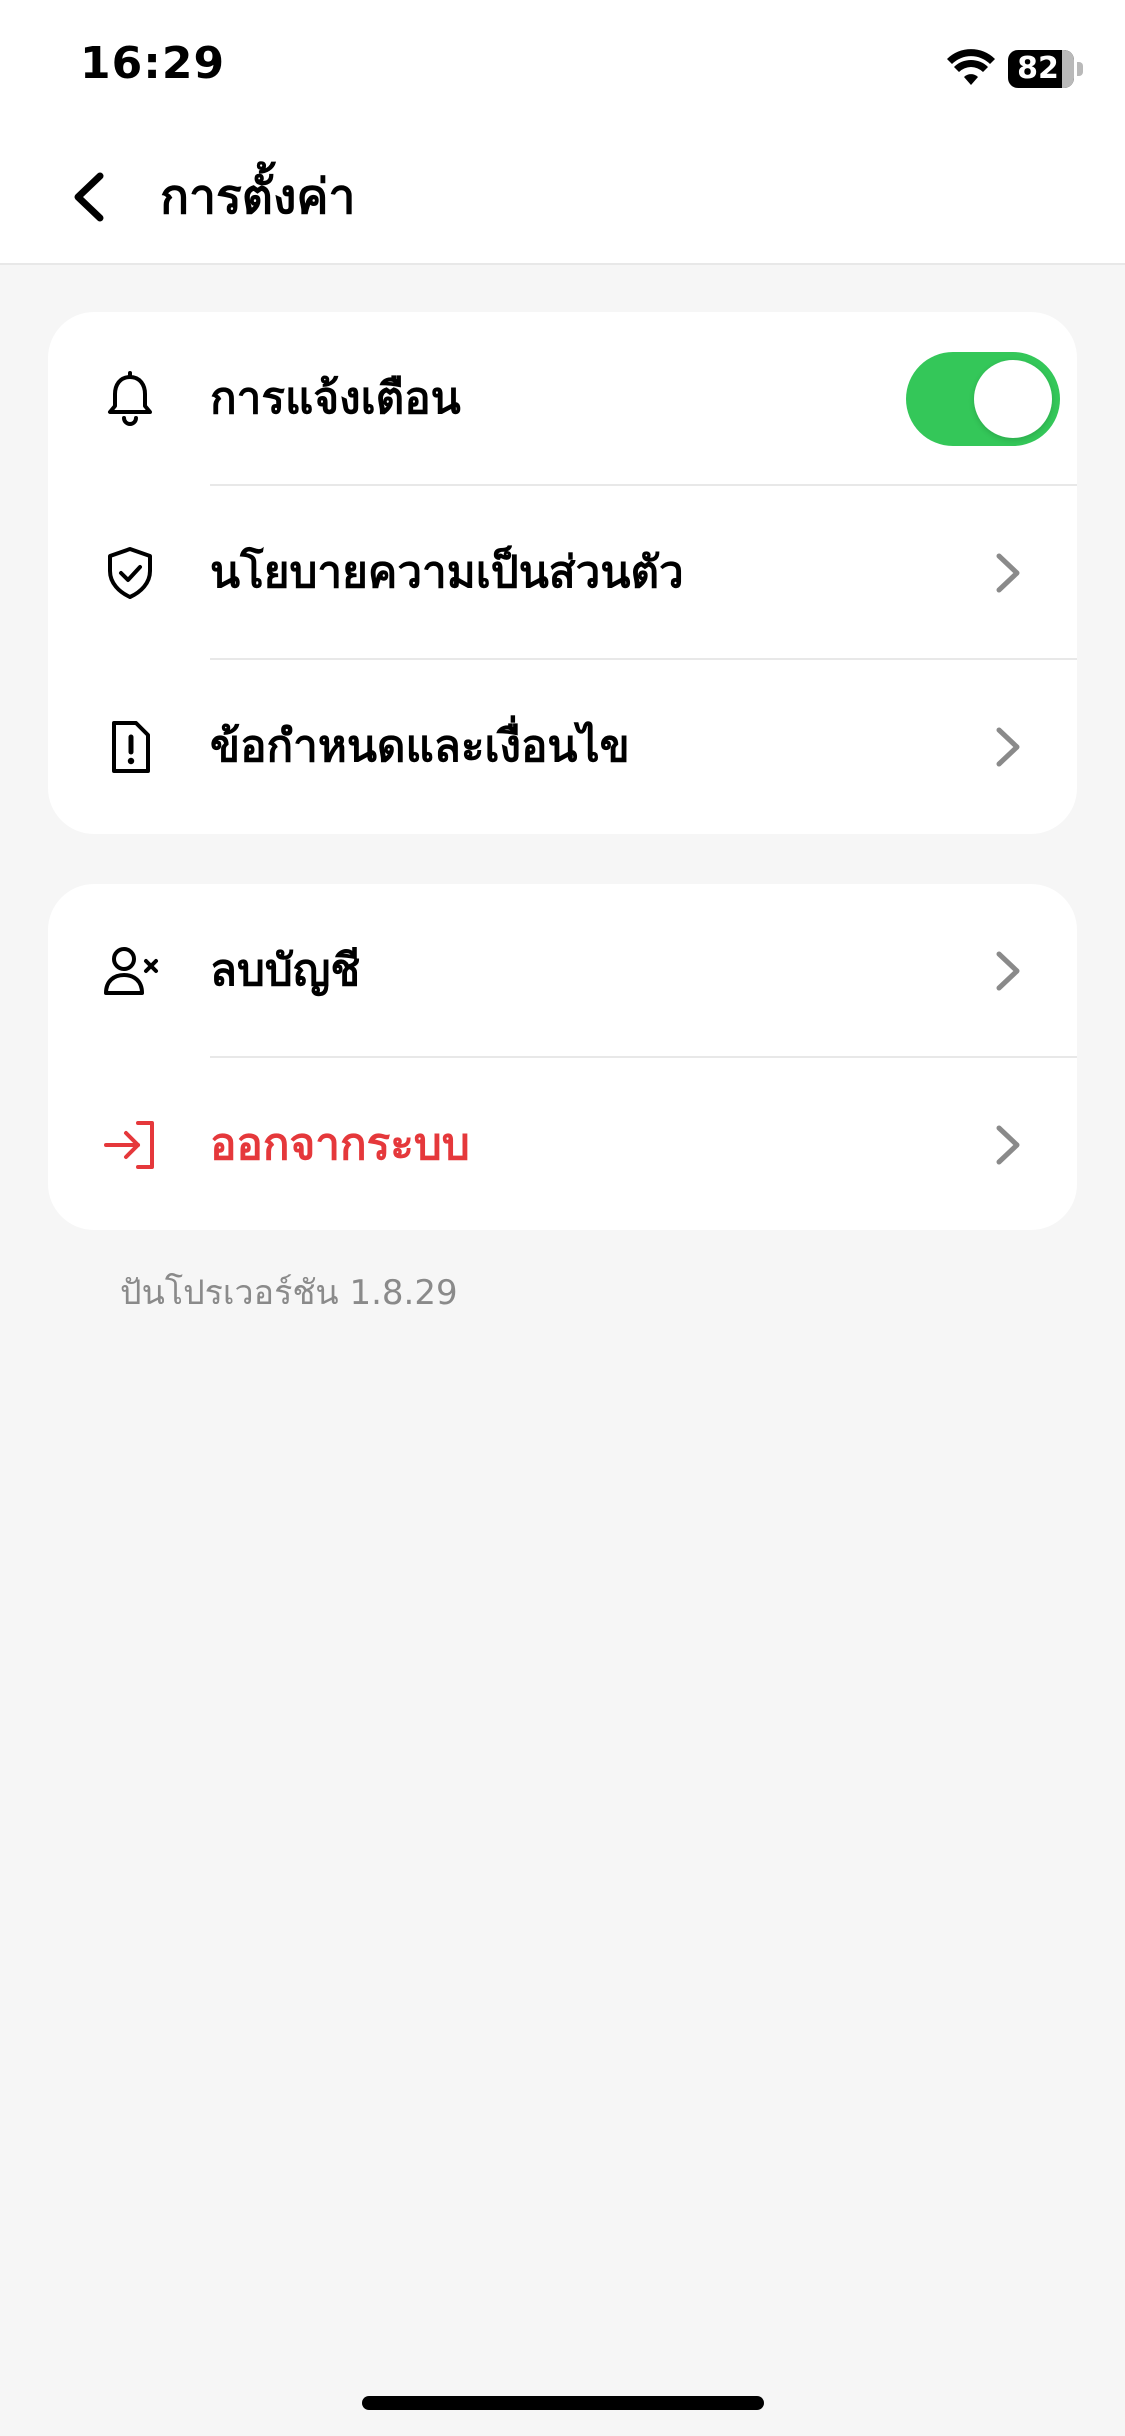 The width and height of the screenshot is (1125, 2436). What do you see at coordinates (335, 398) in the screenshot?
I see `notifications-label: การแจ้งเตือน` at bounding box center [335, 398].